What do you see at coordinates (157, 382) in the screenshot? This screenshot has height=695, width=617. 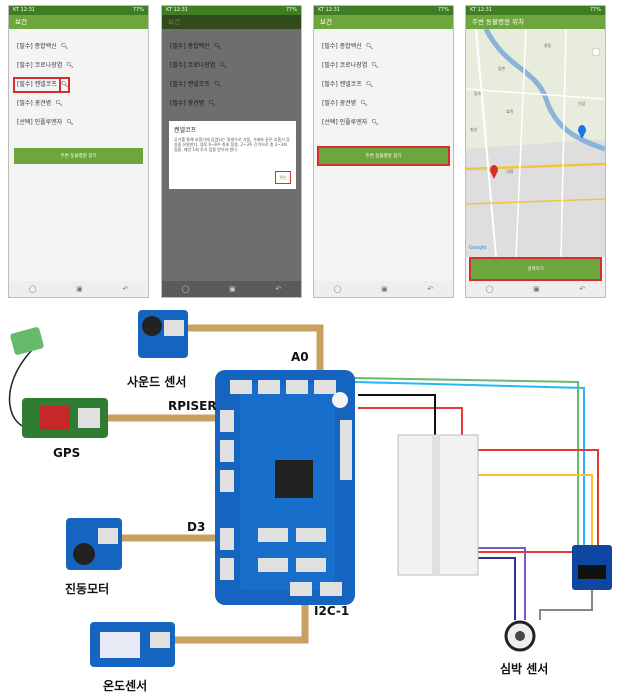 I see `label-sound-sensor: 사운드 센서` at bounding box center [157, 382].